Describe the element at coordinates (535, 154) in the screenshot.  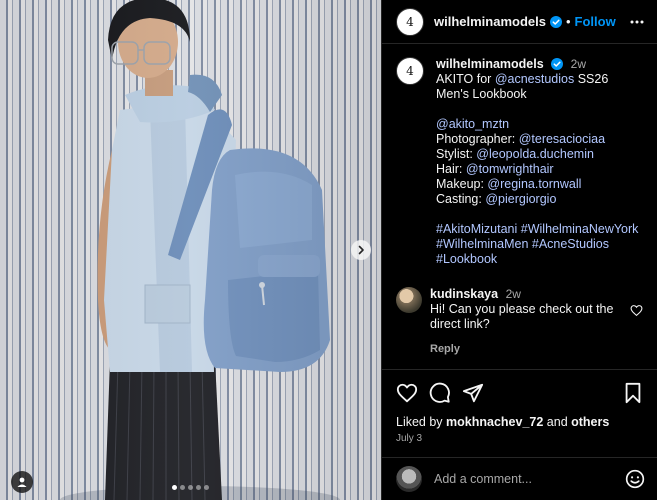
I see `mention-link: @leopolda.duchemin` at that location.